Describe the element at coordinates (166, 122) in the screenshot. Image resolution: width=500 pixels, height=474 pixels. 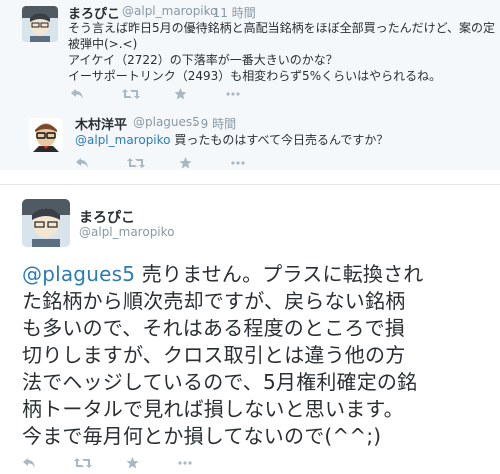
I see `user-handle: @plagues5` at that location.